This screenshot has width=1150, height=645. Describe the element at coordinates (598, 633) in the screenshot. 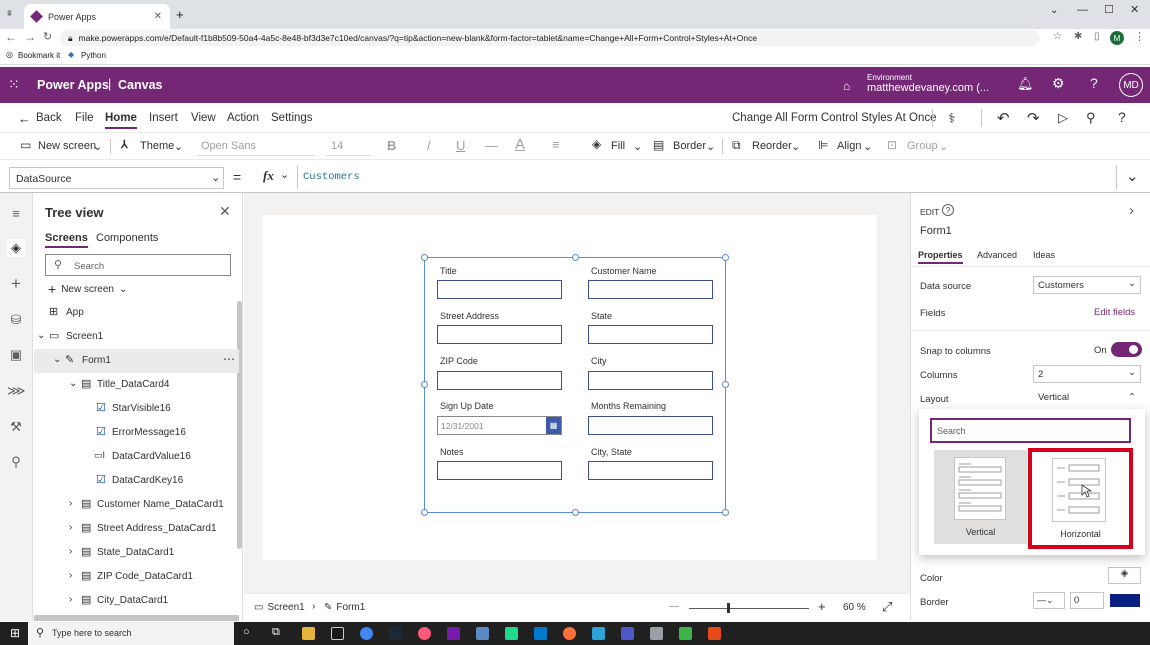

I see `app-icon` at that location.